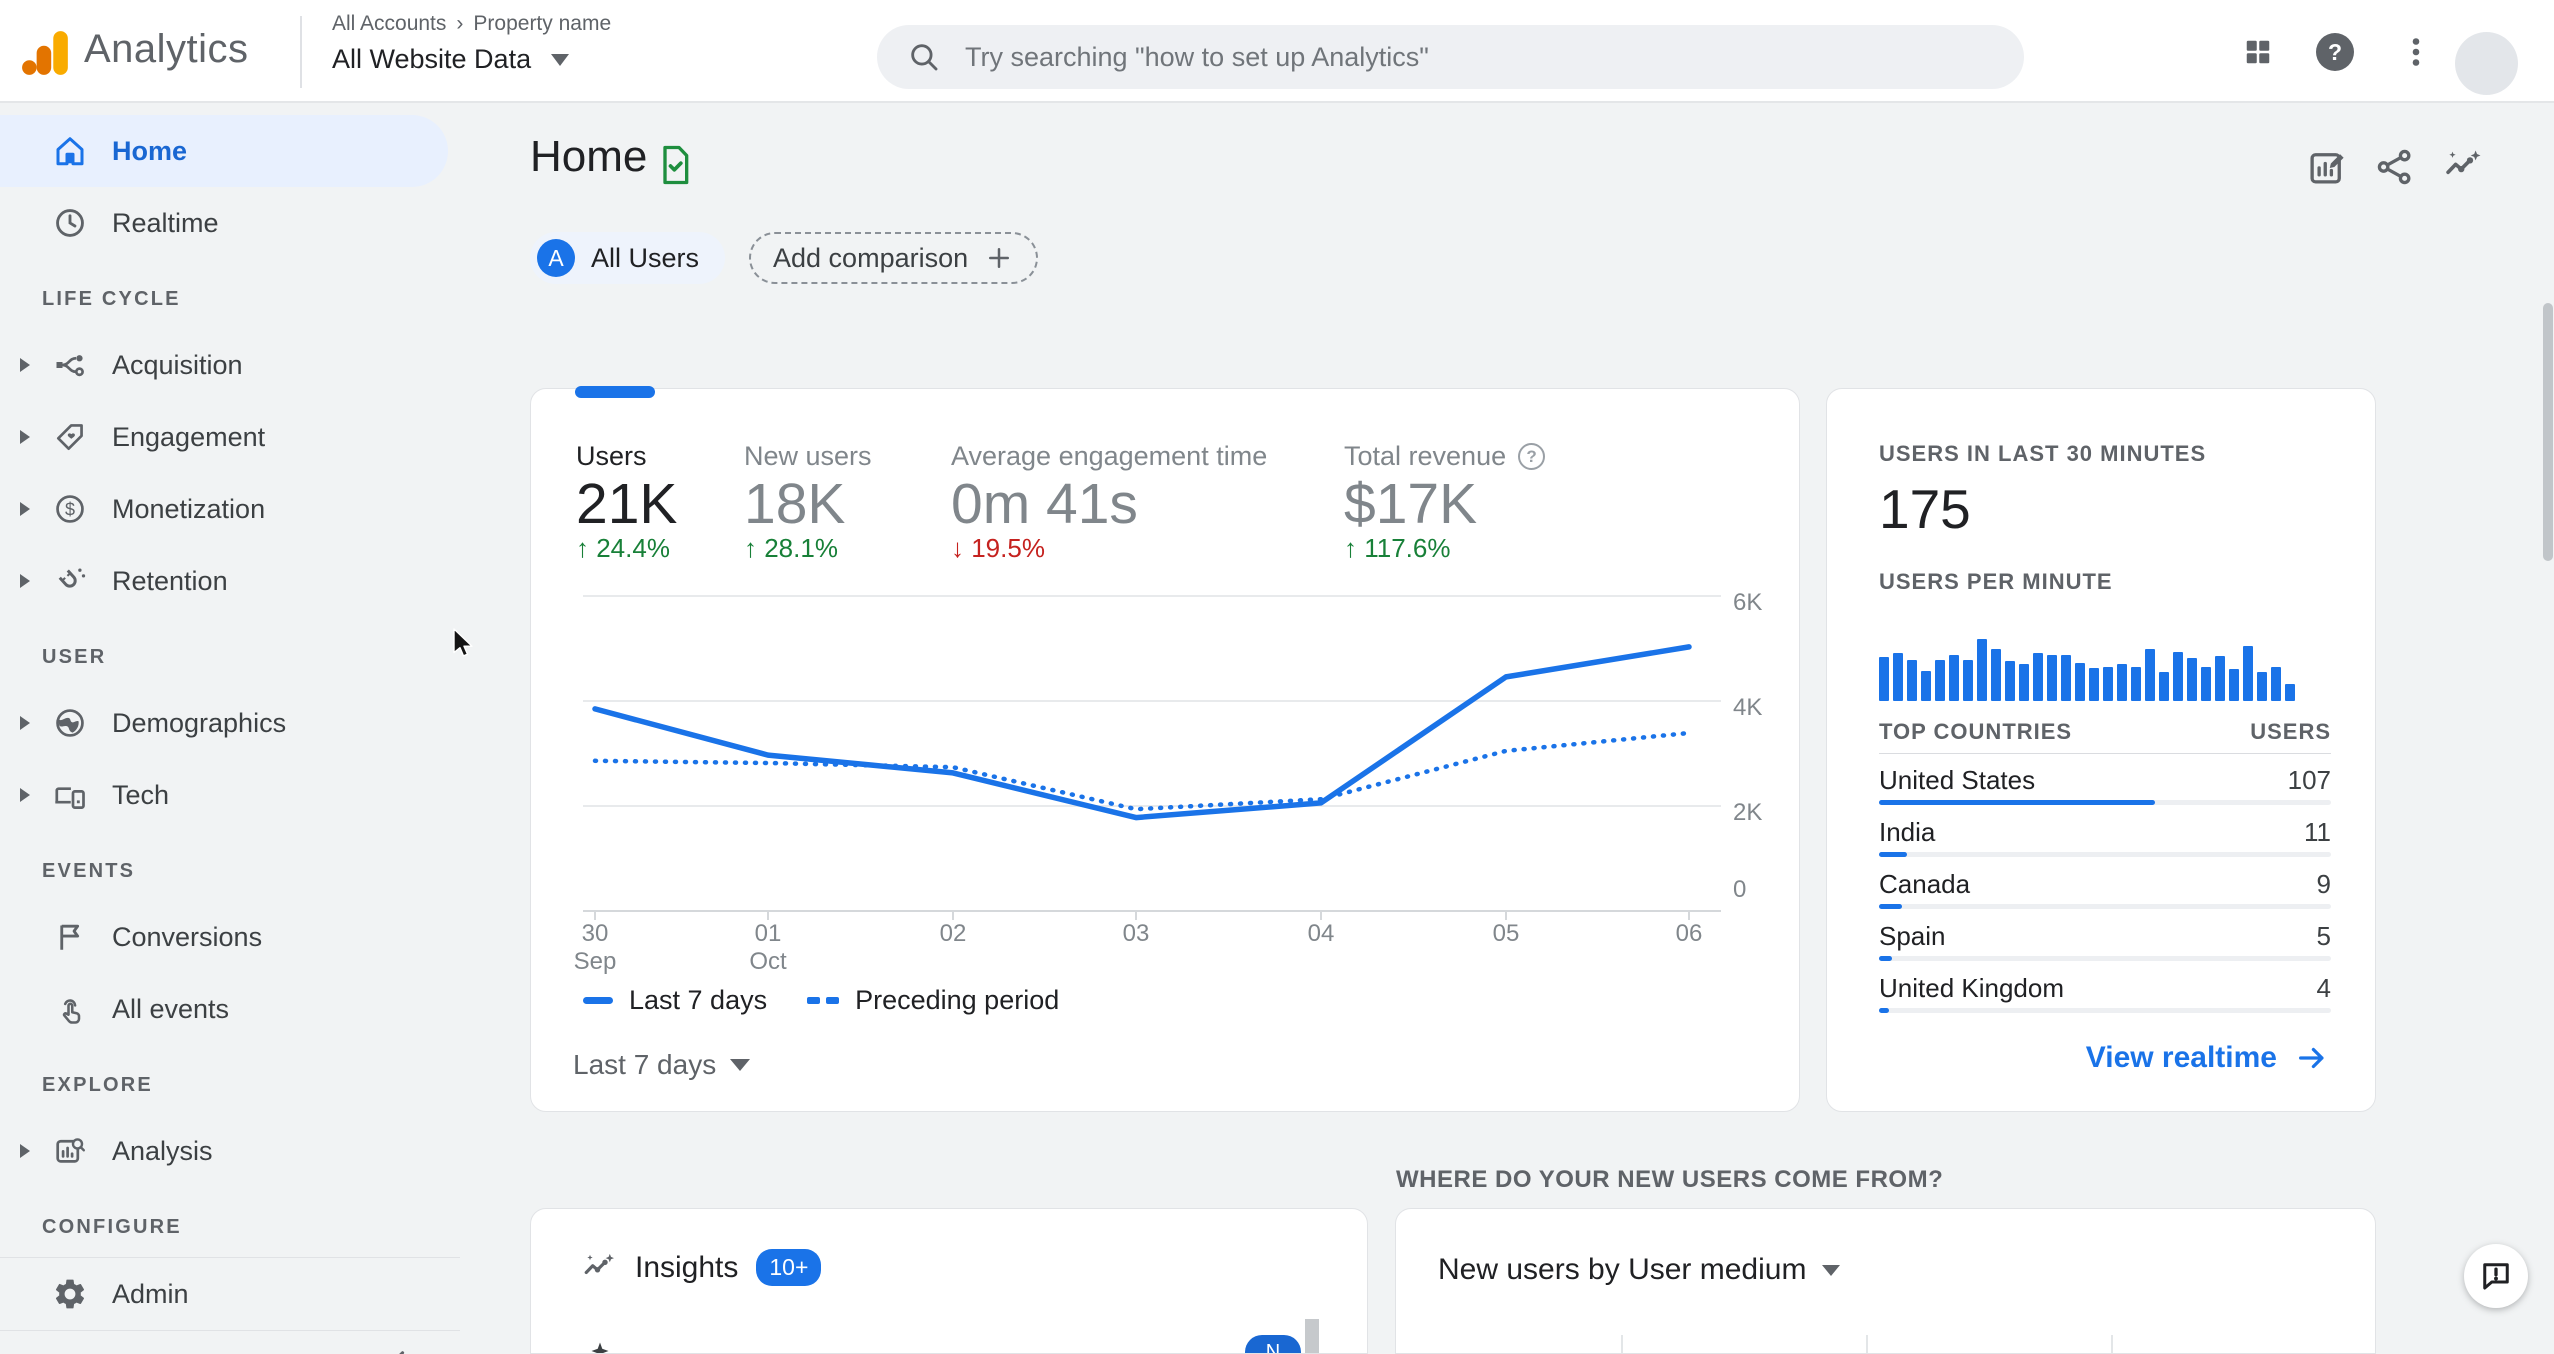 The image size is (2554, 1354). What do you see at coordinates (1747, 812) in the screenshot?
I see `y-tick-label: 2K` at bounding box center [1747, 812].